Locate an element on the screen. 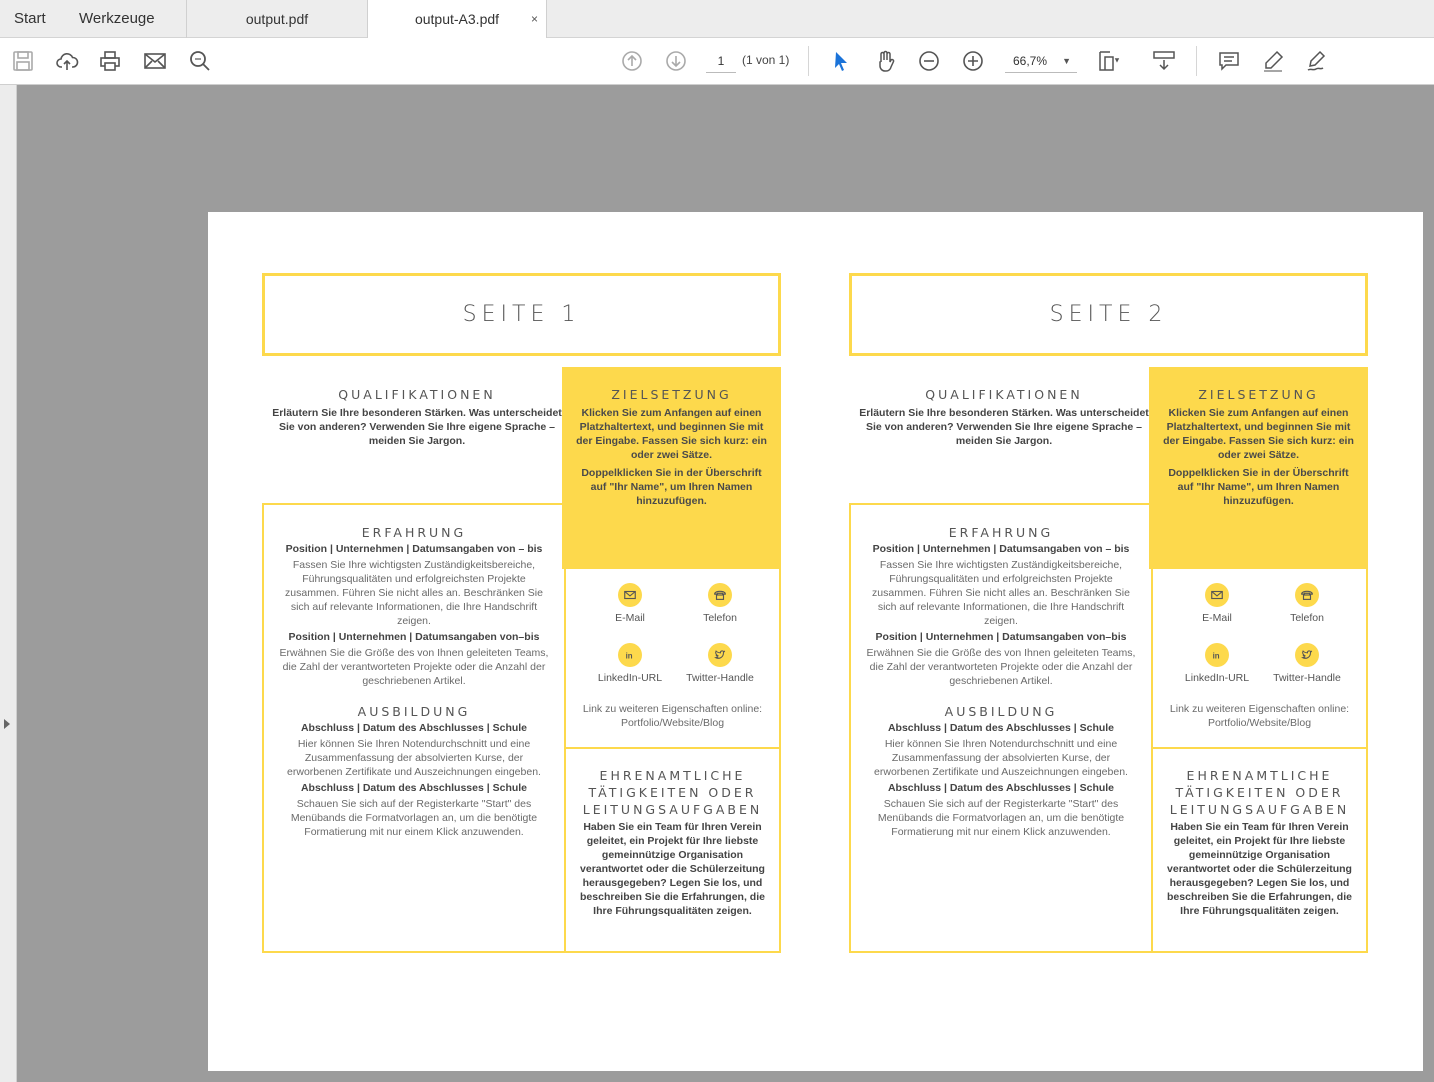  qualifications-heading: QUALIFIKATIONEN is located at coordinates (417, 394).